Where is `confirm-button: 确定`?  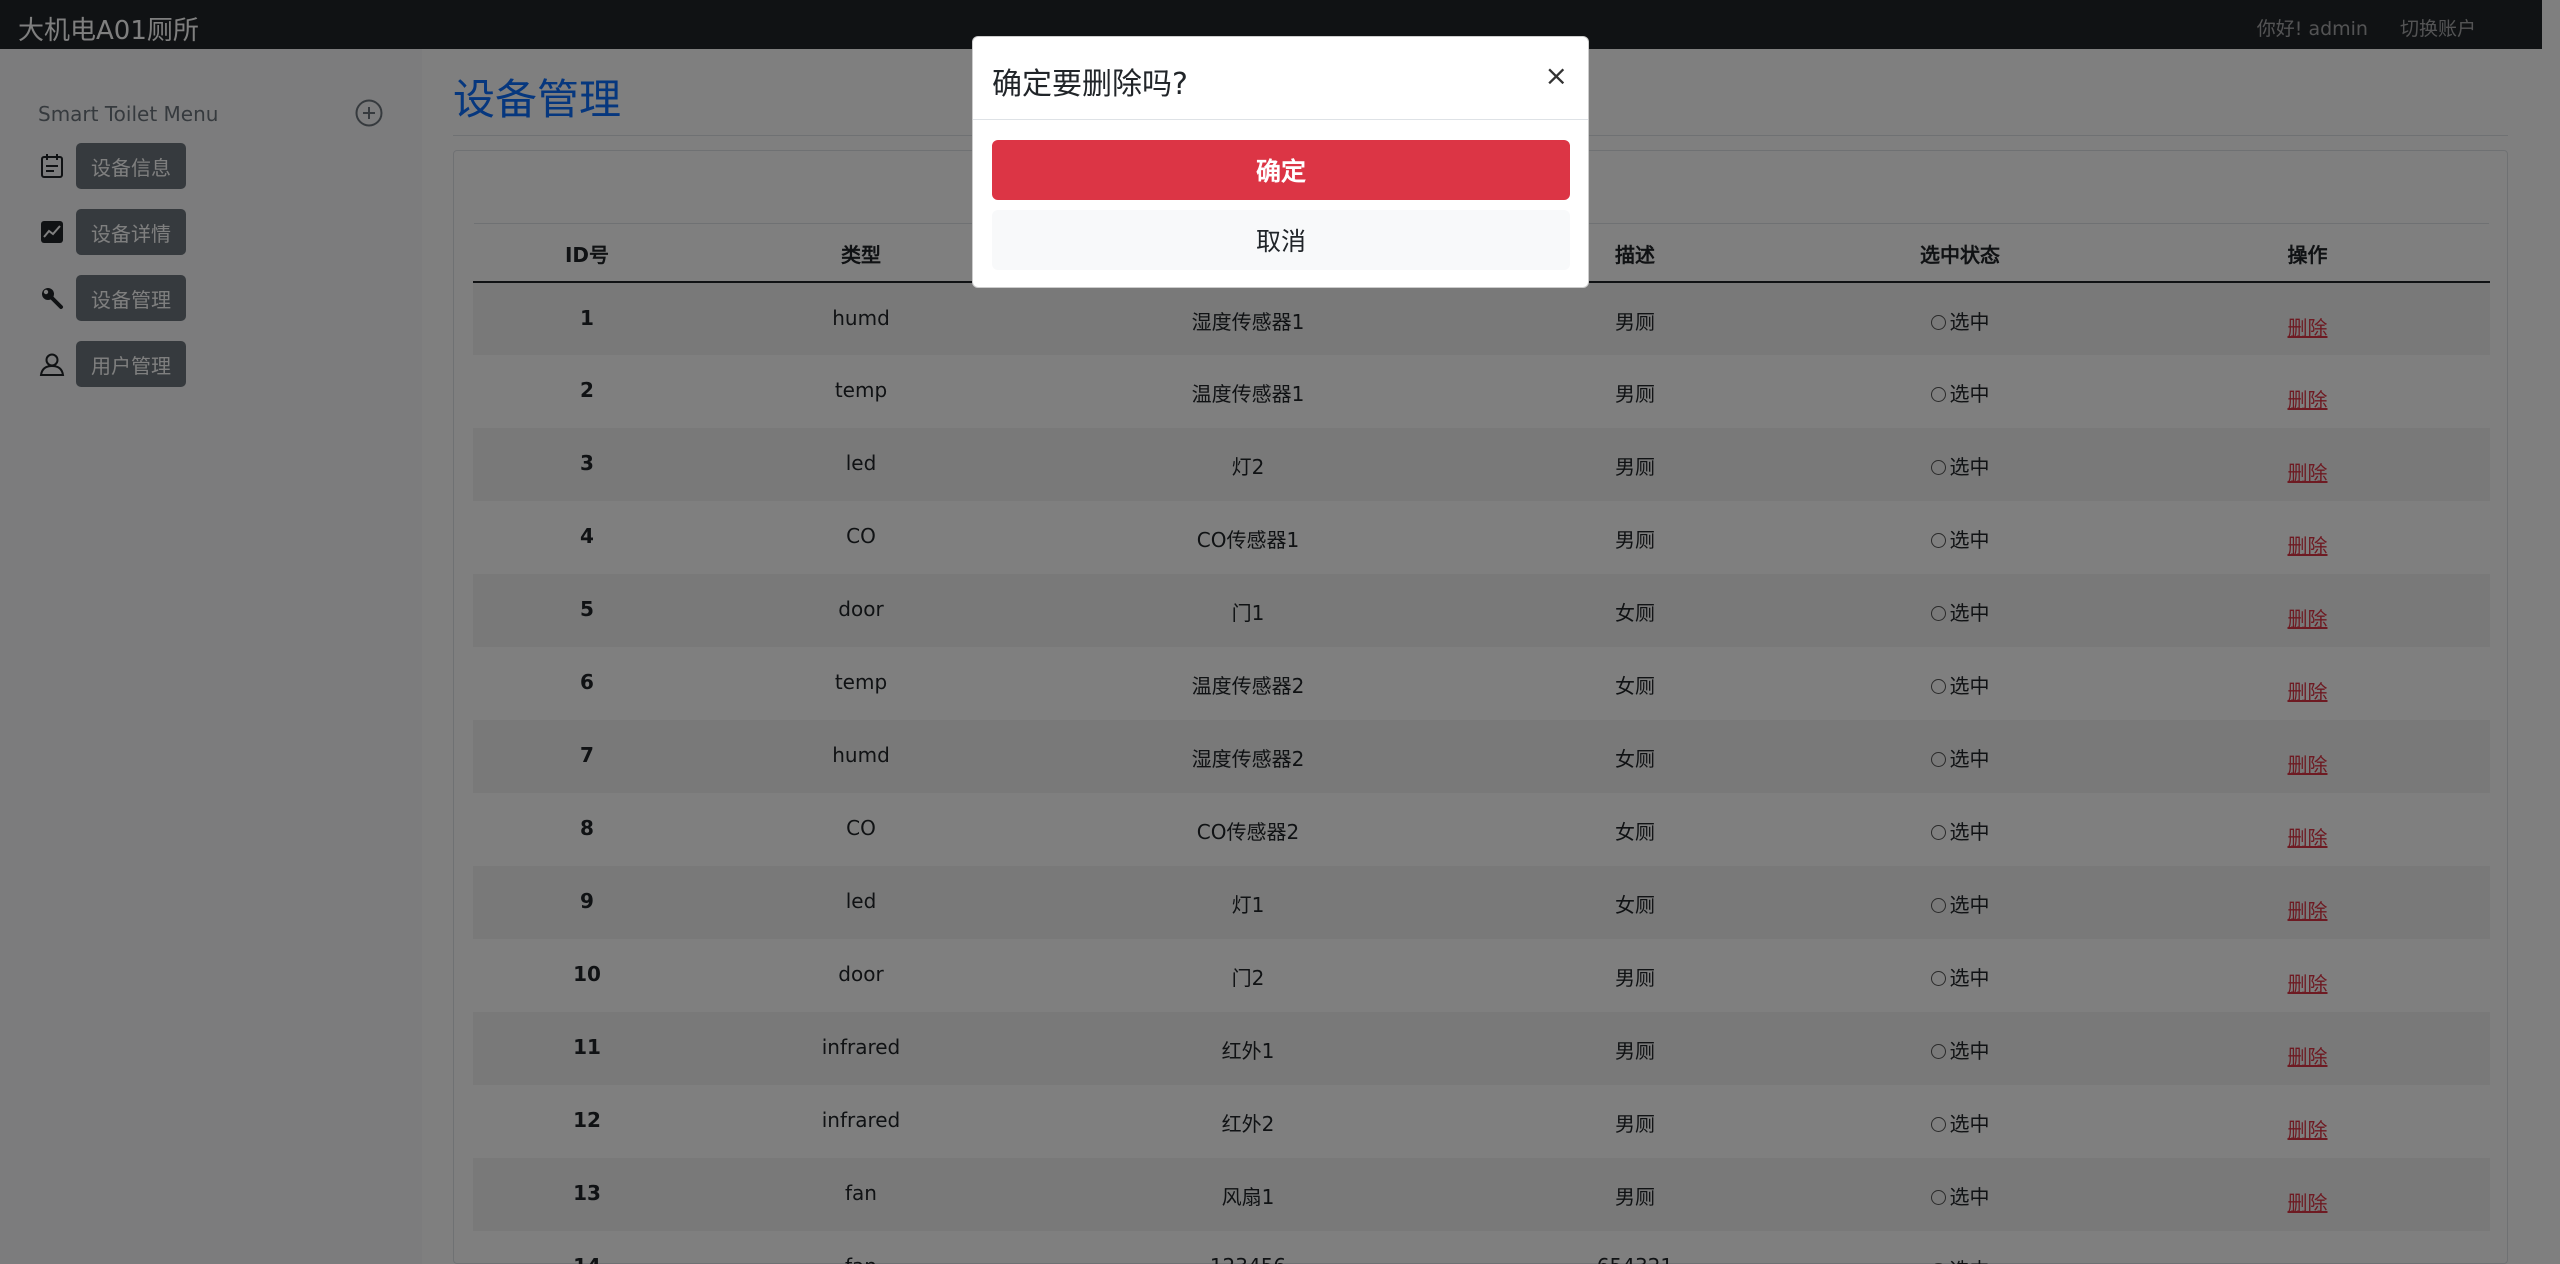
confirm-button: 确定 is located at coordinates (1281, 170).